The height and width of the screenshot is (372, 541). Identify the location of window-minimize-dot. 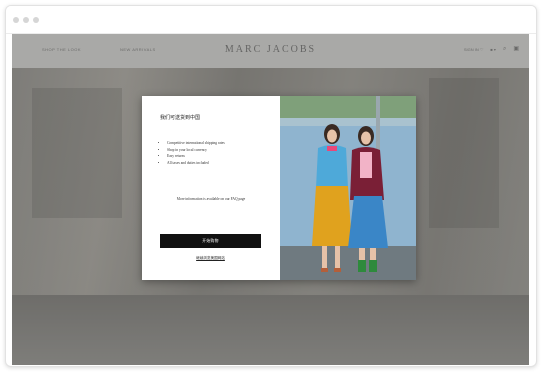
(26, 20).